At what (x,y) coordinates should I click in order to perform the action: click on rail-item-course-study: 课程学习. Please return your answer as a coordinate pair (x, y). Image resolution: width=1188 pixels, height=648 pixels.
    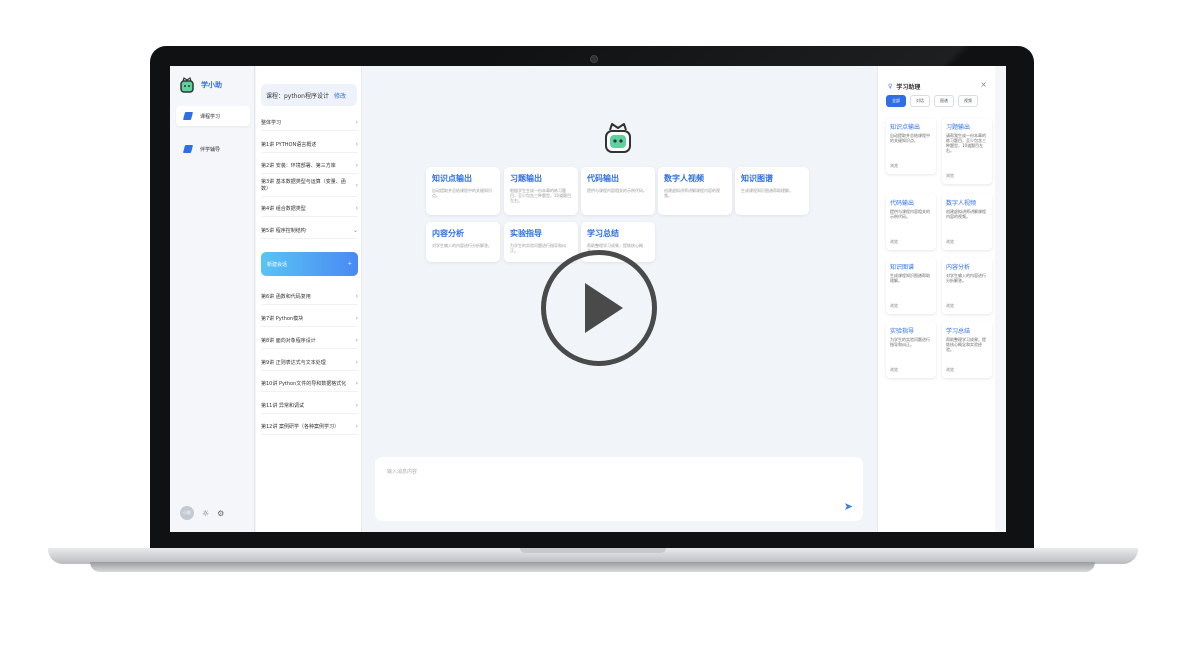
    Looking at the image, I should click on (213, 116).